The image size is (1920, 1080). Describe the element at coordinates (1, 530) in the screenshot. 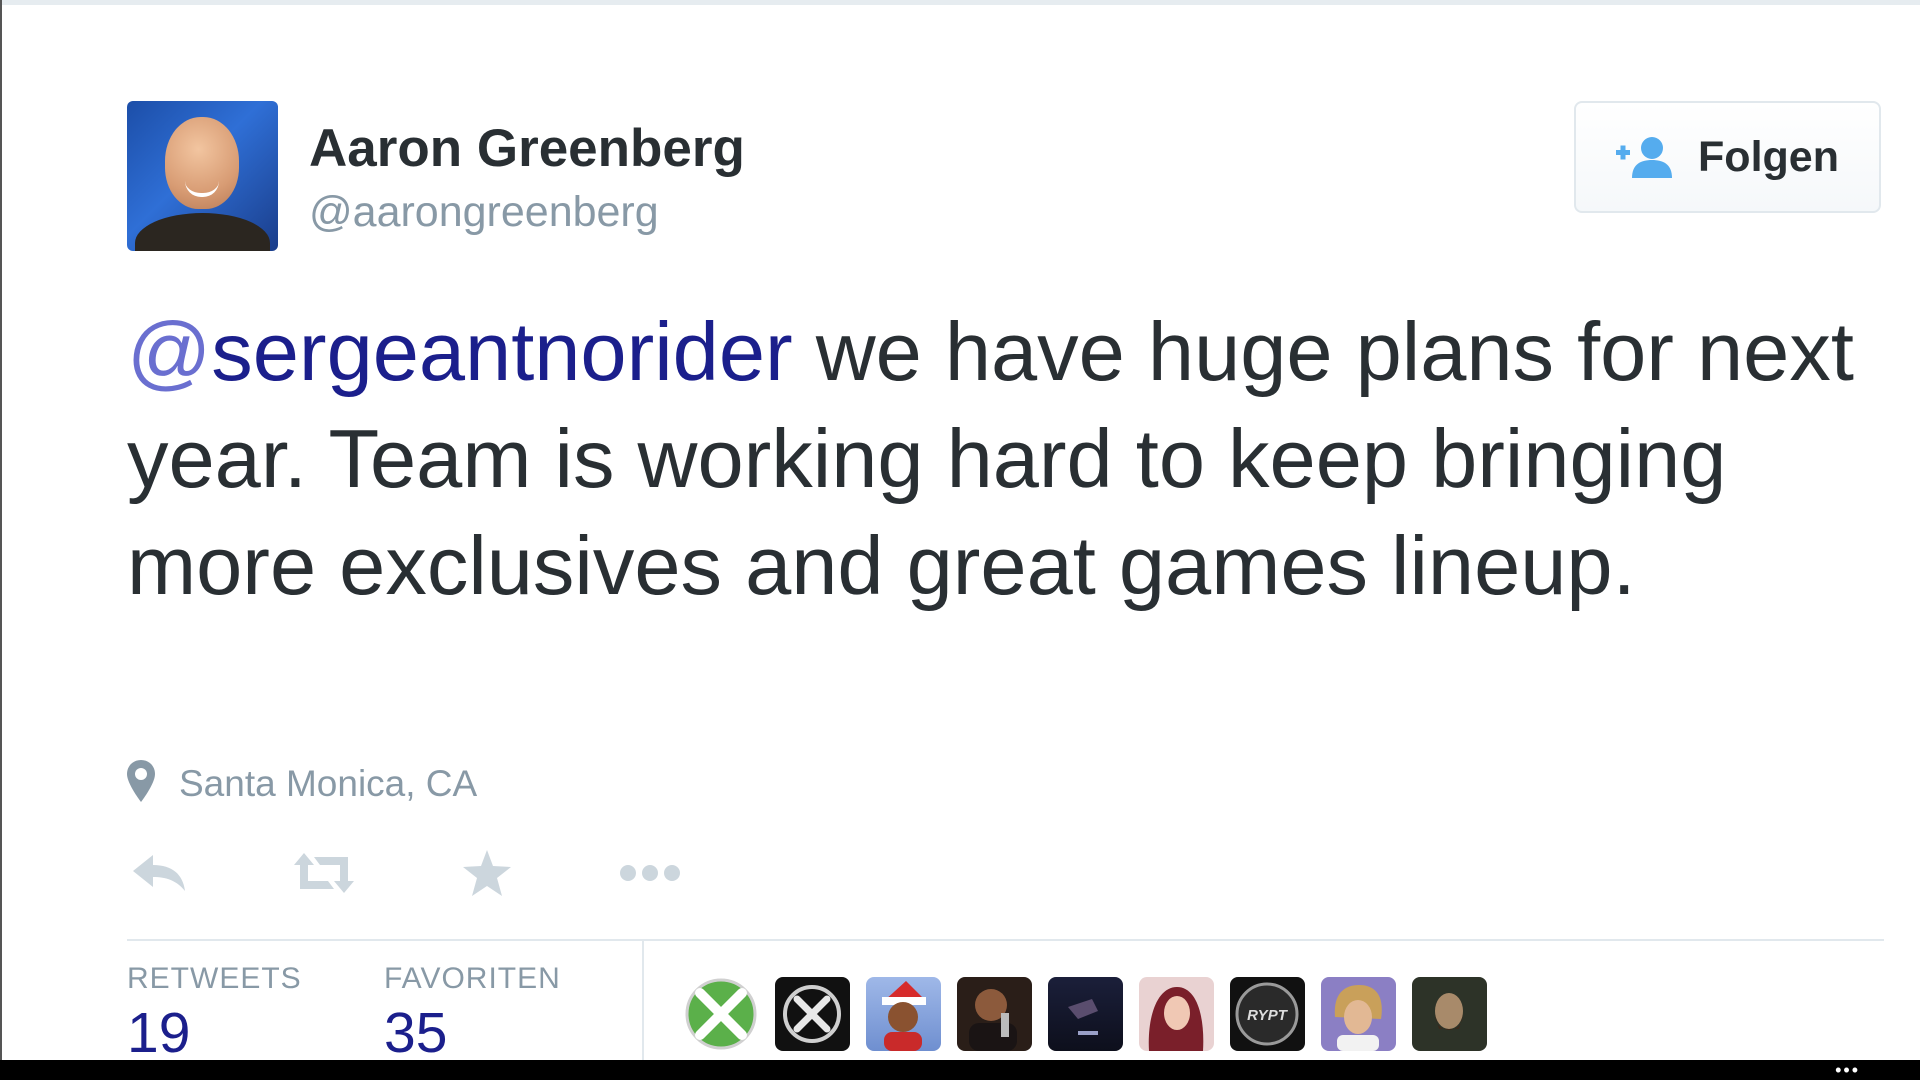

I see `left-edge` at that location.